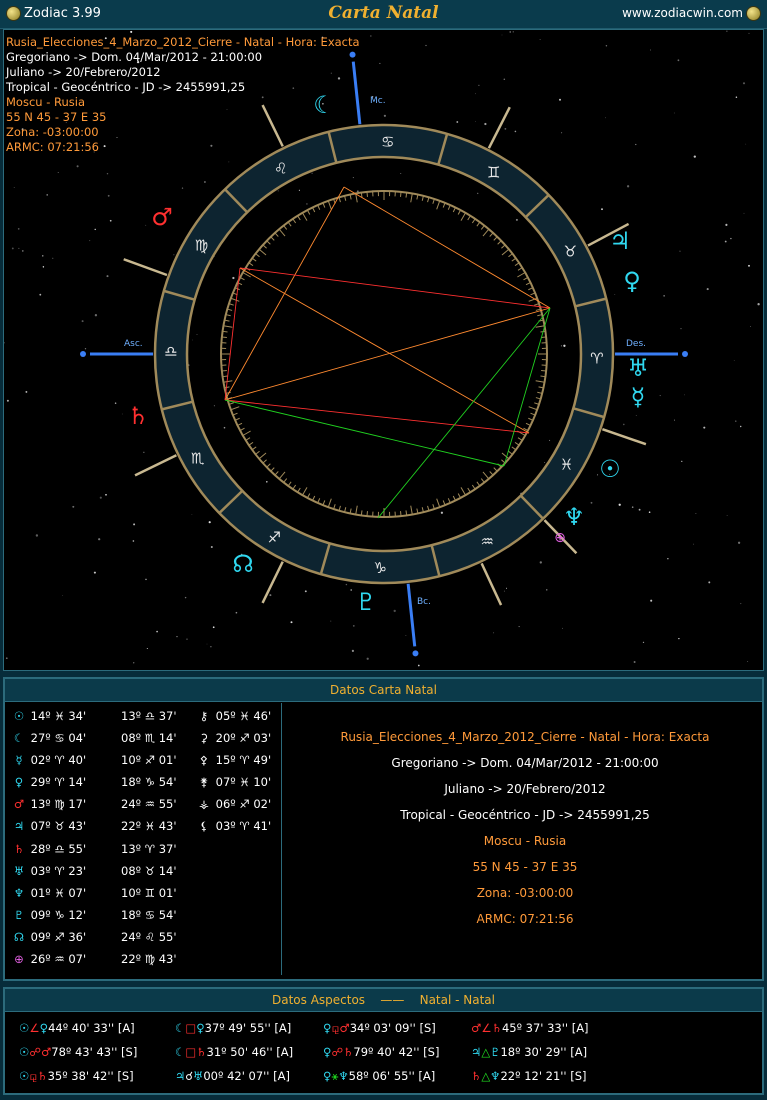 This screenshot has height=1100, width=767. I want to click on part-of-fortune-glyph: ⊕, so click(560, 538).